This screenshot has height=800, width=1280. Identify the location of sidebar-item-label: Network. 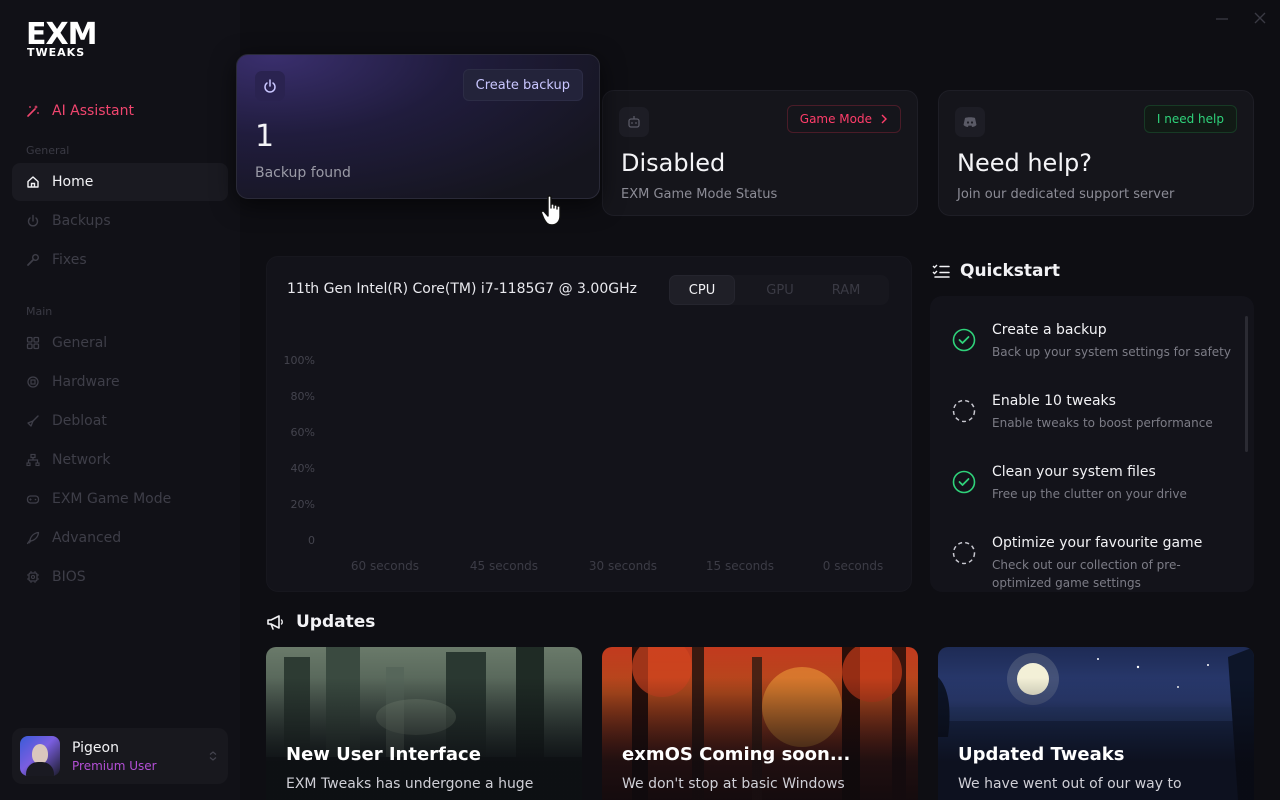
(81, 460).